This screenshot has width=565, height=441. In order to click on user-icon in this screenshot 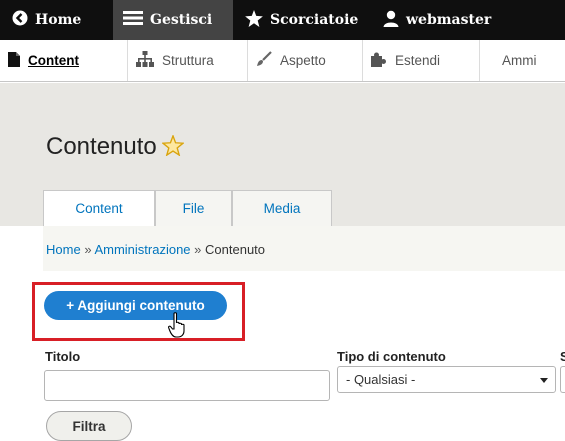, I will do `click(391, 20)`.